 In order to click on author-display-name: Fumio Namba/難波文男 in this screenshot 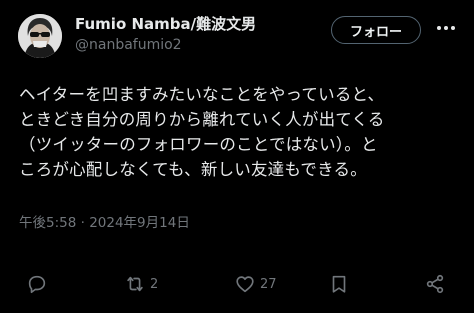, I will do `click(165, 24)`.